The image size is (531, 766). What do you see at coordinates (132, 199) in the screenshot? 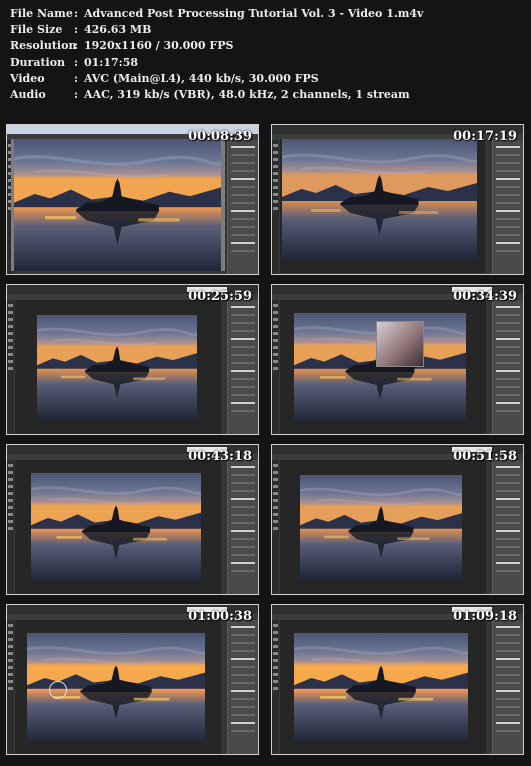
I see `video-thumbnail: 00:08:39` at bounding box center [132, 199].